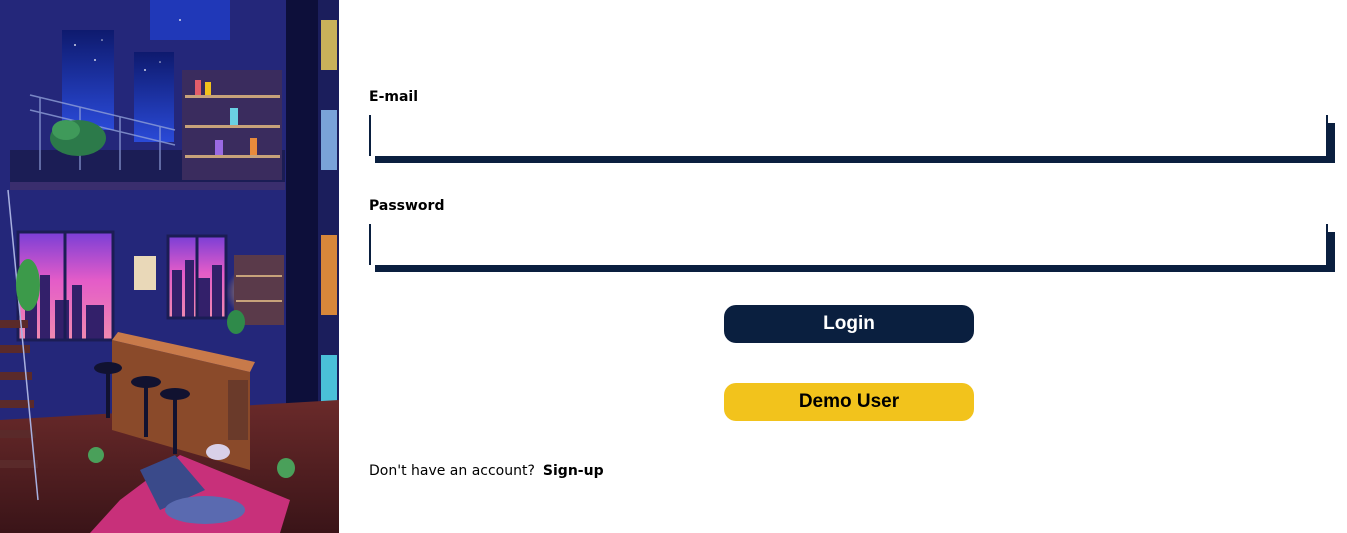 This screenshot has height=533, width=1347. I want to click on email-input-shadow, so click(855, 159).